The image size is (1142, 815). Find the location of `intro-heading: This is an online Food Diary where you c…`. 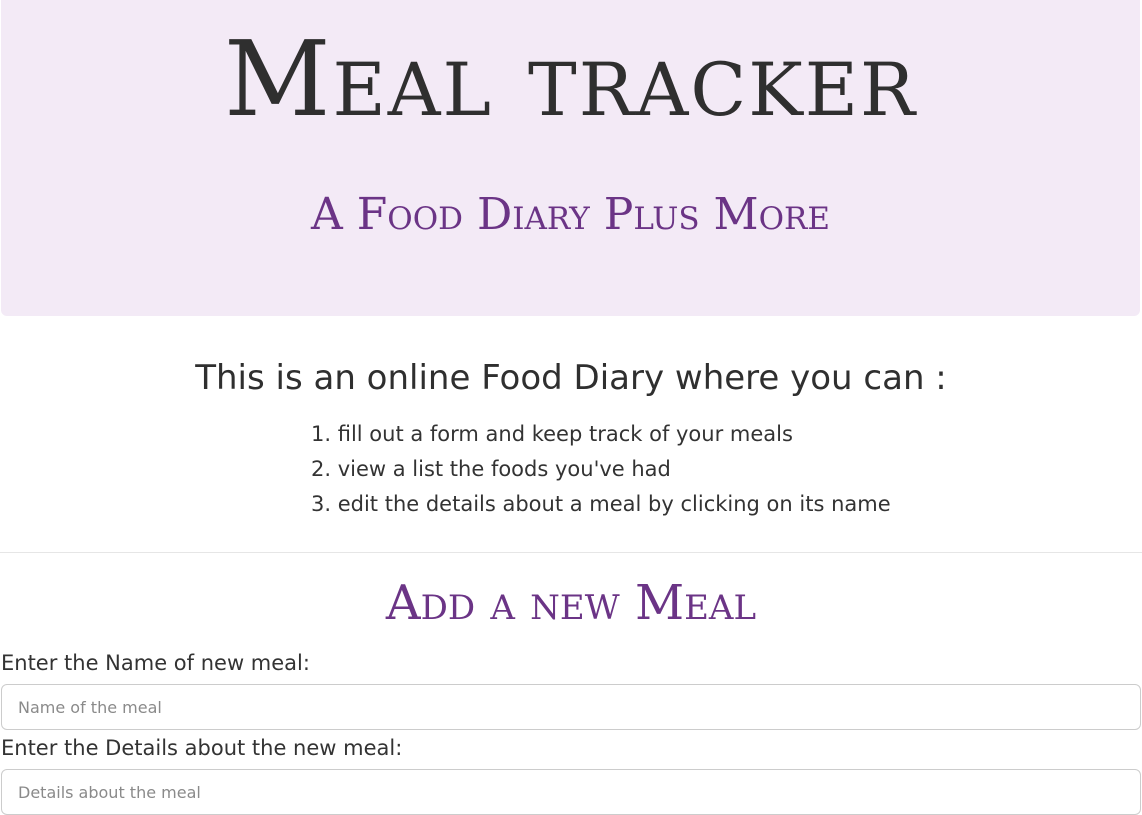

intro-heading: This is an online Food Diary where you c… is located at coordinates (571, 378).